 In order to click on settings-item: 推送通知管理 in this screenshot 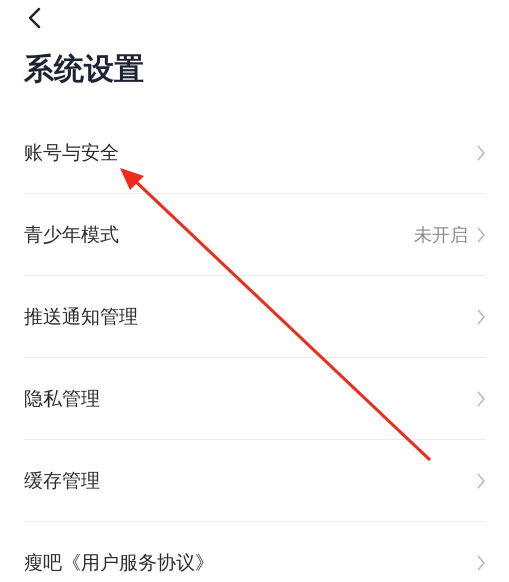, I will do `click(255, 317)`.